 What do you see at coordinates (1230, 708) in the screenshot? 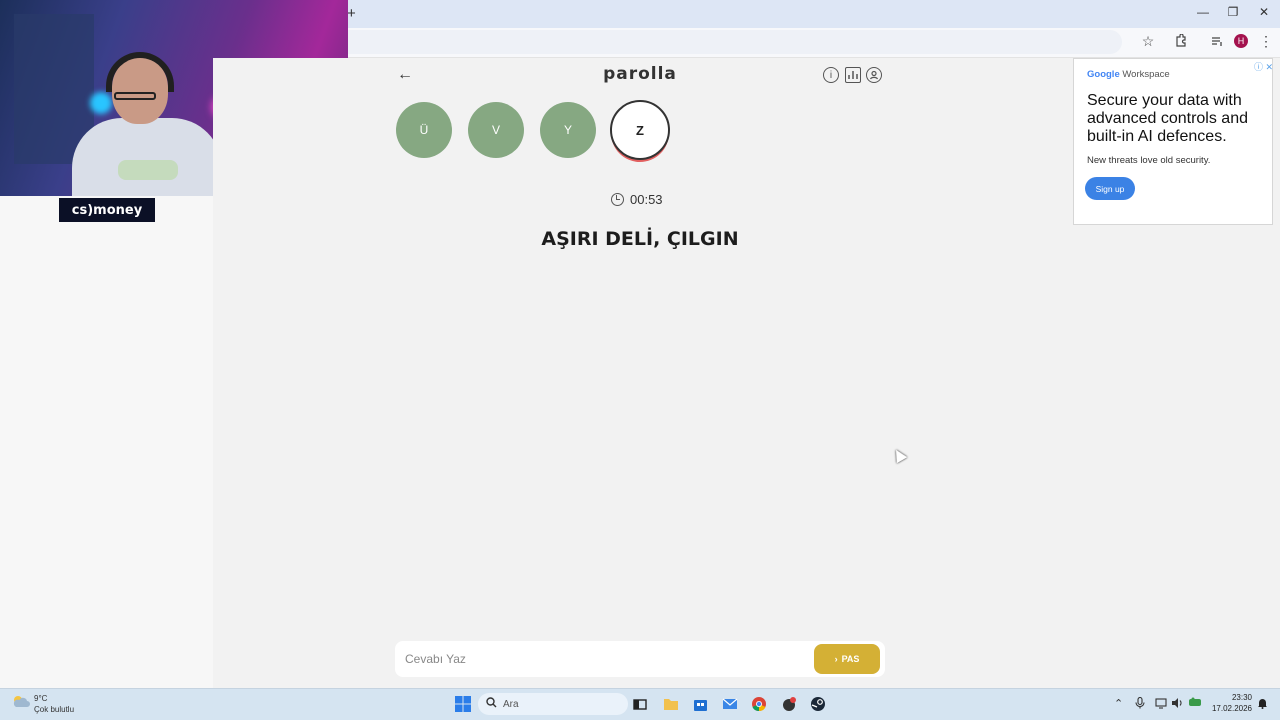
I see `taskbar-date: 17.02.2026` at bounding box center [1230, 708].